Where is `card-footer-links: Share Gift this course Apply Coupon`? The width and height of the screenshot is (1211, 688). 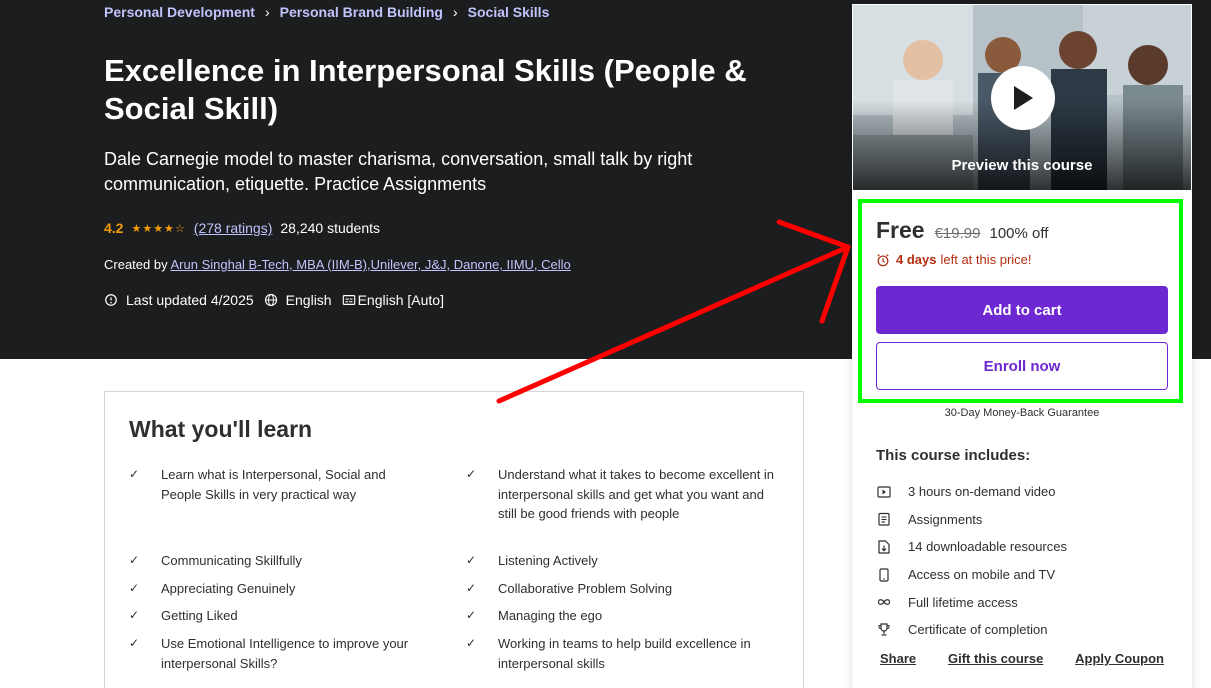 card-footer-links: Share Gift this course Apply Coupon is located at coordinates (1022, 658).